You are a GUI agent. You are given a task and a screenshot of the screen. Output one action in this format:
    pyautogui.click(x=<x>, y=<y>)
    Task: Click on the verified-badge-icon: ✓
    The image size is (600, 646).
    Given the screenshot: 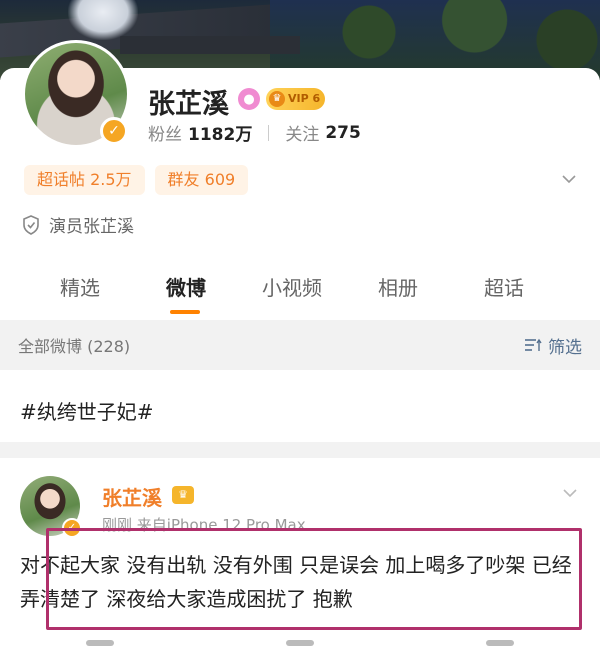 What is the action you would take?
    pyautogui.click(x=114, y=131)
    